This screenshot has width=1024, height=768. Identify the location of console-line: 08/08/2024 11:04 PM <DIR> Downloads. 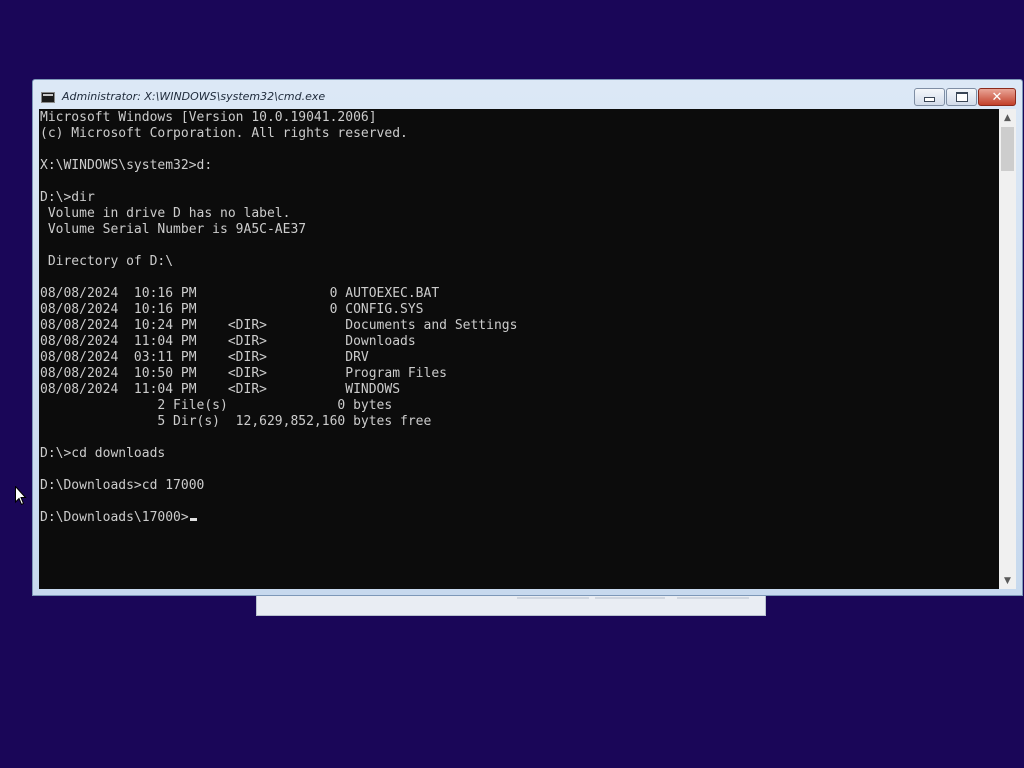
(228, 341).